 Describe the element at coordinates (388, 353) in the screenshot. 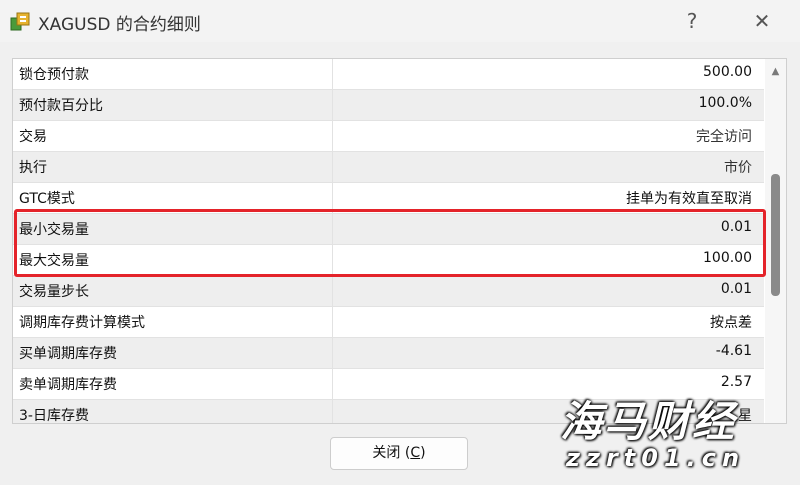

I see `table-row: 买单调期库存费 -4.61` at that location.